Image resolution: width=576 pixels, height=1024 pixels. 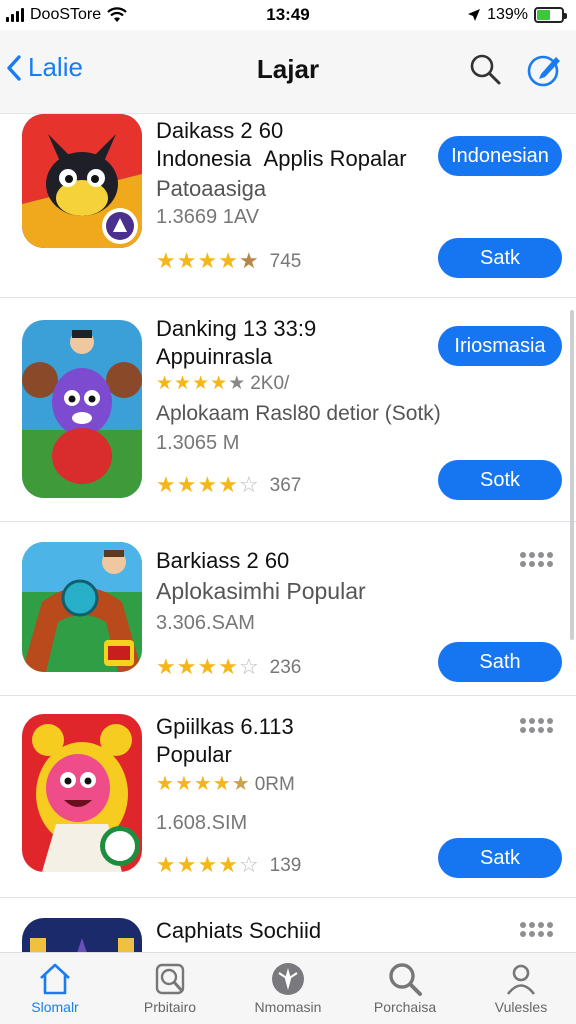 I want to click on scroll-indicator, so click(x=572, y=475).